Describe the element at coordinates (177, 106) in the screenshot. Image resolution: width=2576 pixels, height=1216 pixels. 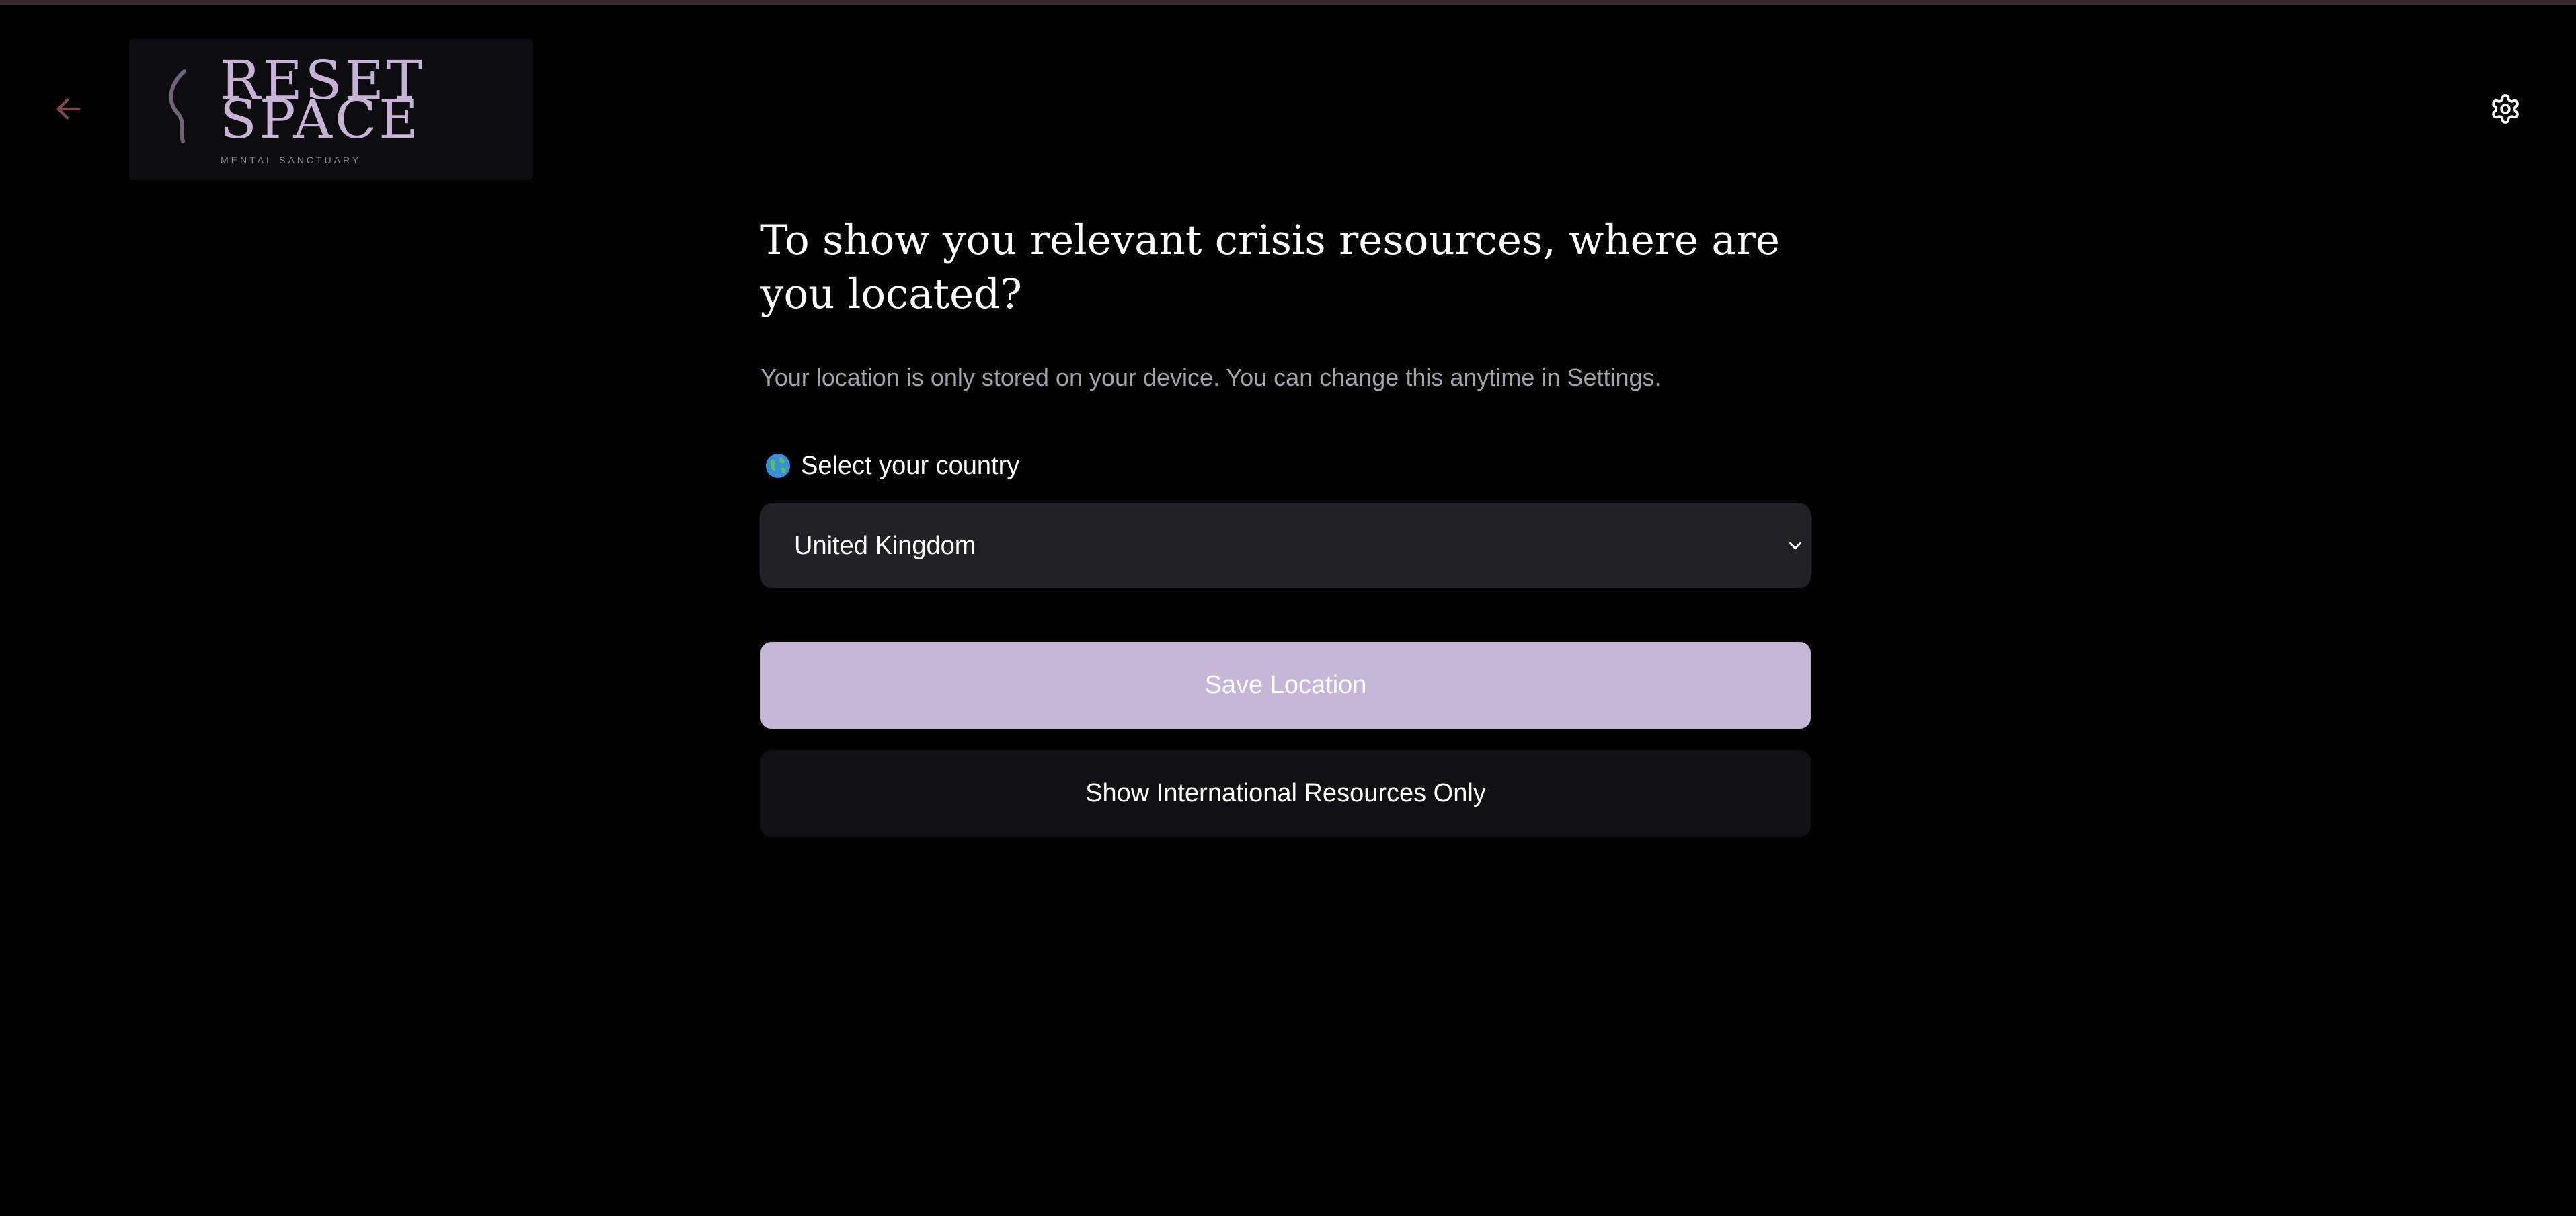
I see `swirl-icon` at that location.